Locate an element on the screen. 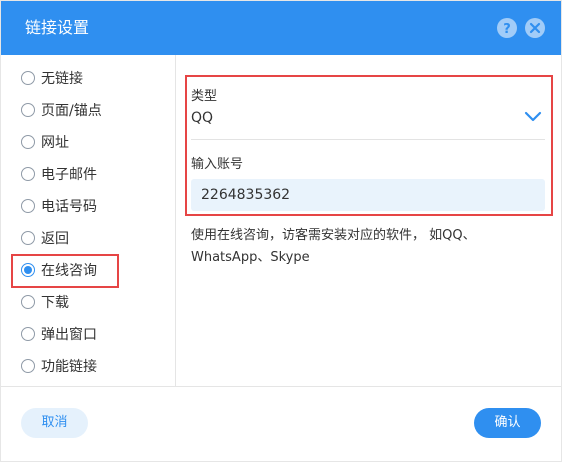 Image resolution: width=562 pixels, height=462 pixels. hint-line: WhatsApp、Skype is located at coordinates (250, 257).